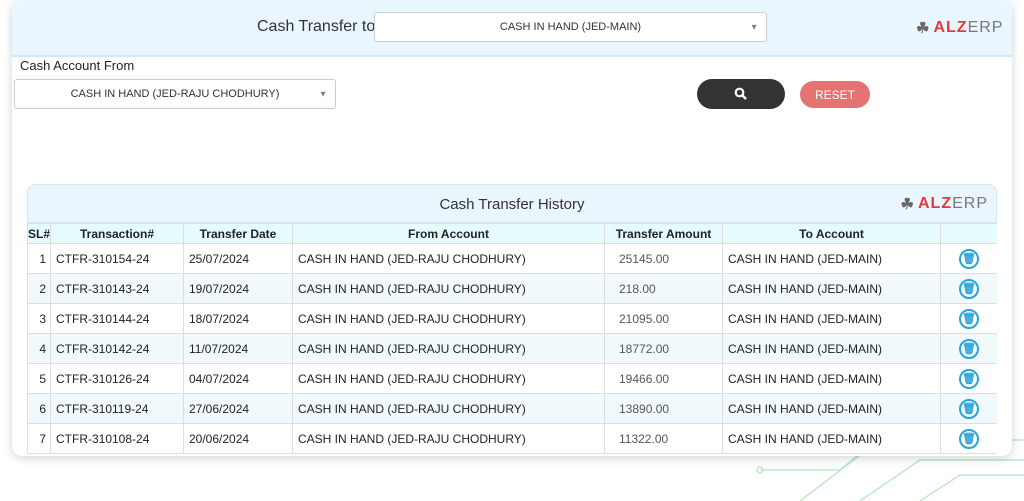  Describe the element at coordinates (663, 233) in the screenshot. I see `column-header: Transfer Amount` at that location.